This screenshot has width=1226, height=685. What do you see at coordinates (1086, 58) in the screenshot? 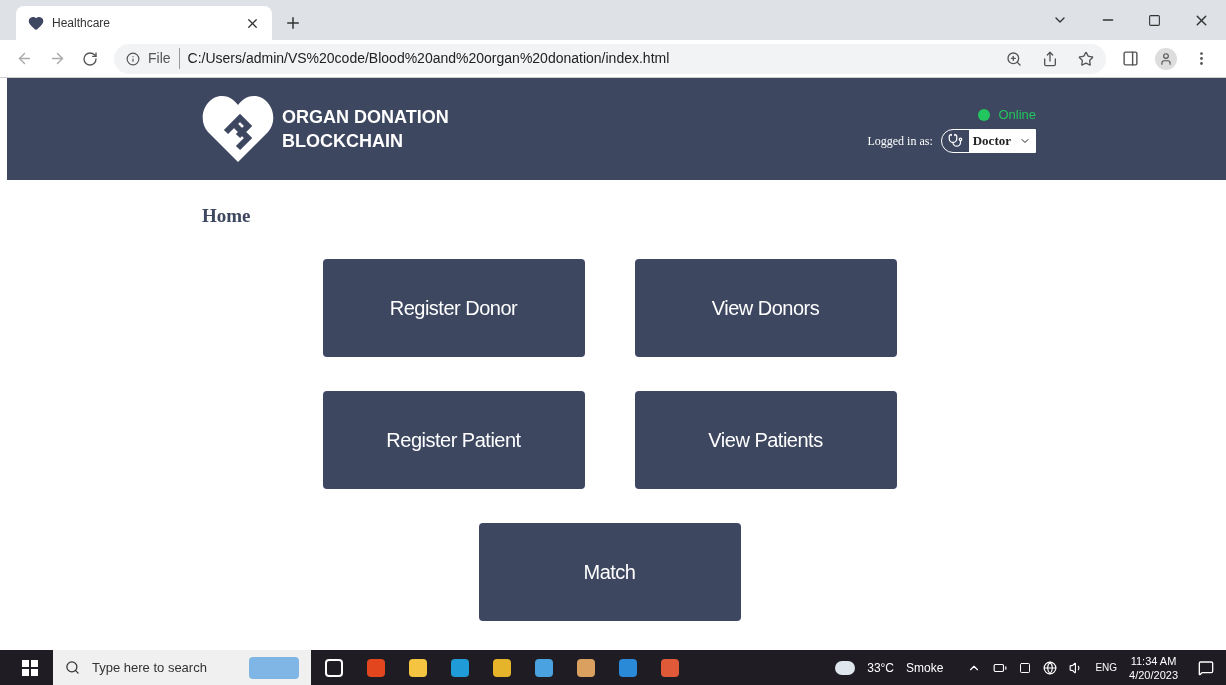
I see `bookmark-star-icon` at bounding box center [1086, 58].